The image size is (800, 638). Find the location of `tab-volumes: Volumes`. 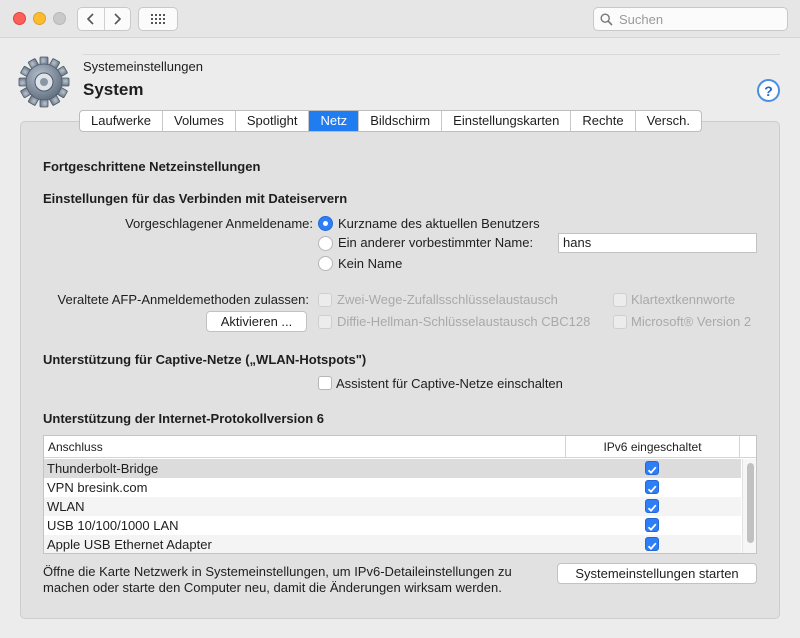

tab-volumes: Volumes is located at coordinates (198, 121).